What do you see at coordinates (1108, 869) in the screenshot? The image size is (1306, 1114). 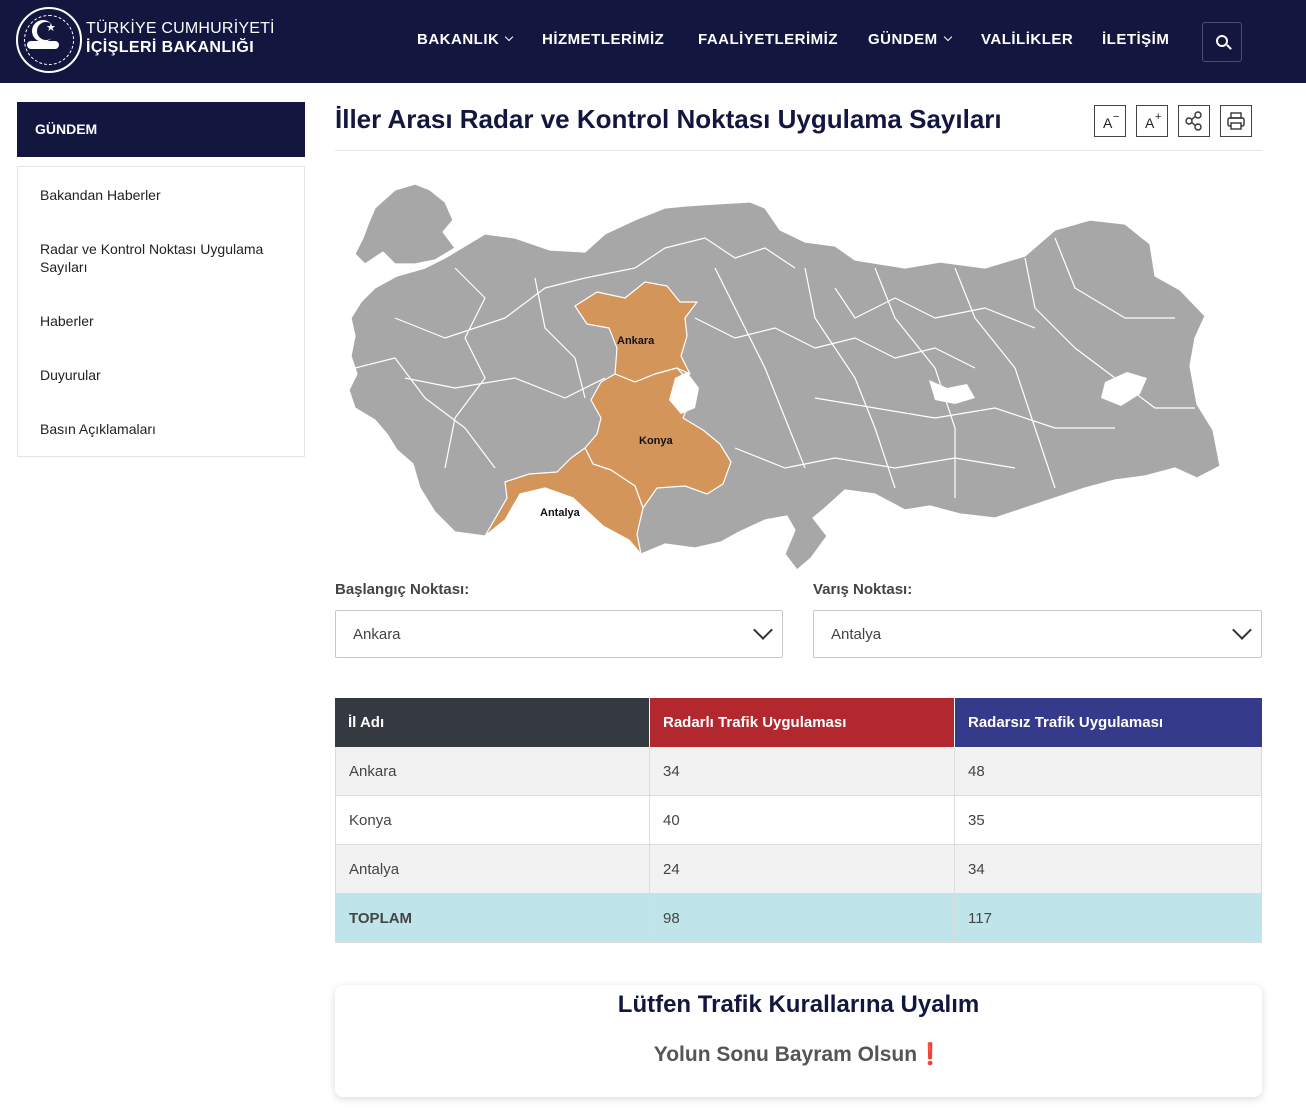 I see `cell-no-radar: 34` at bounding box center [1108, 869].